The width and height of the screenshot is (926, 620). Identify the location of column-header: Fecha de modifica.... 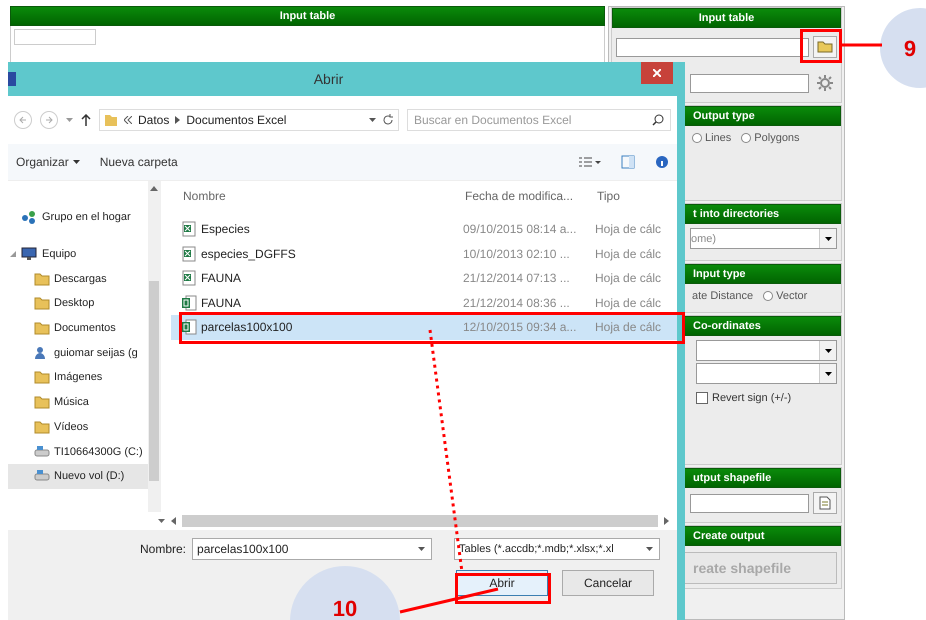
(531, 196).